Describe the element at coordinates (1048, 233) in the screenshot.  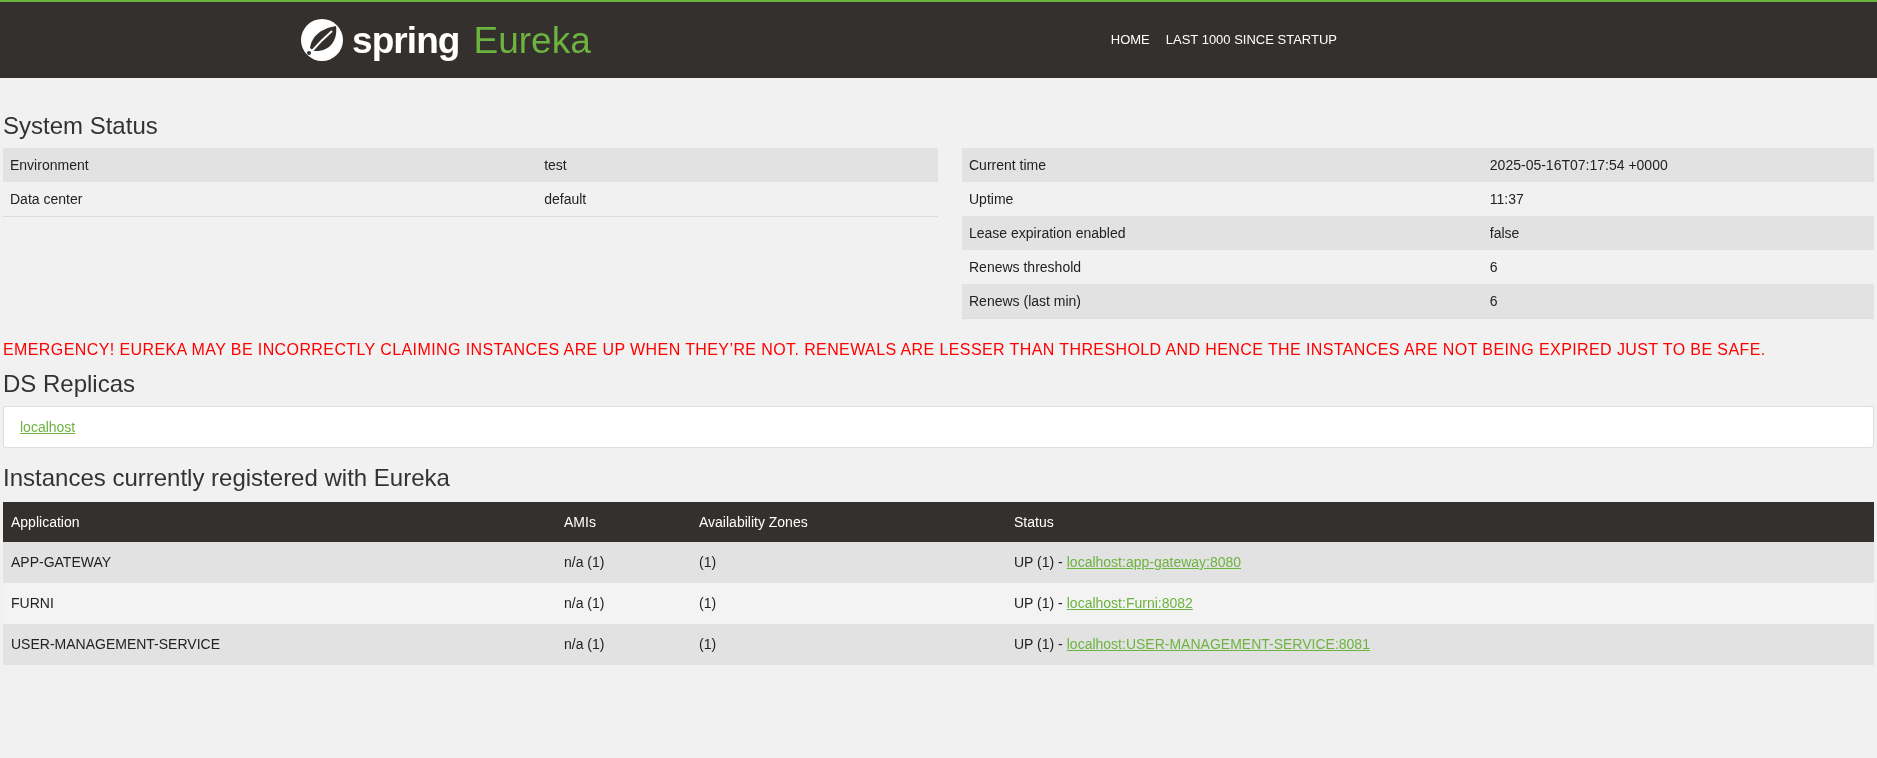
I see `status-label: Lease expiration enabled` at that location.